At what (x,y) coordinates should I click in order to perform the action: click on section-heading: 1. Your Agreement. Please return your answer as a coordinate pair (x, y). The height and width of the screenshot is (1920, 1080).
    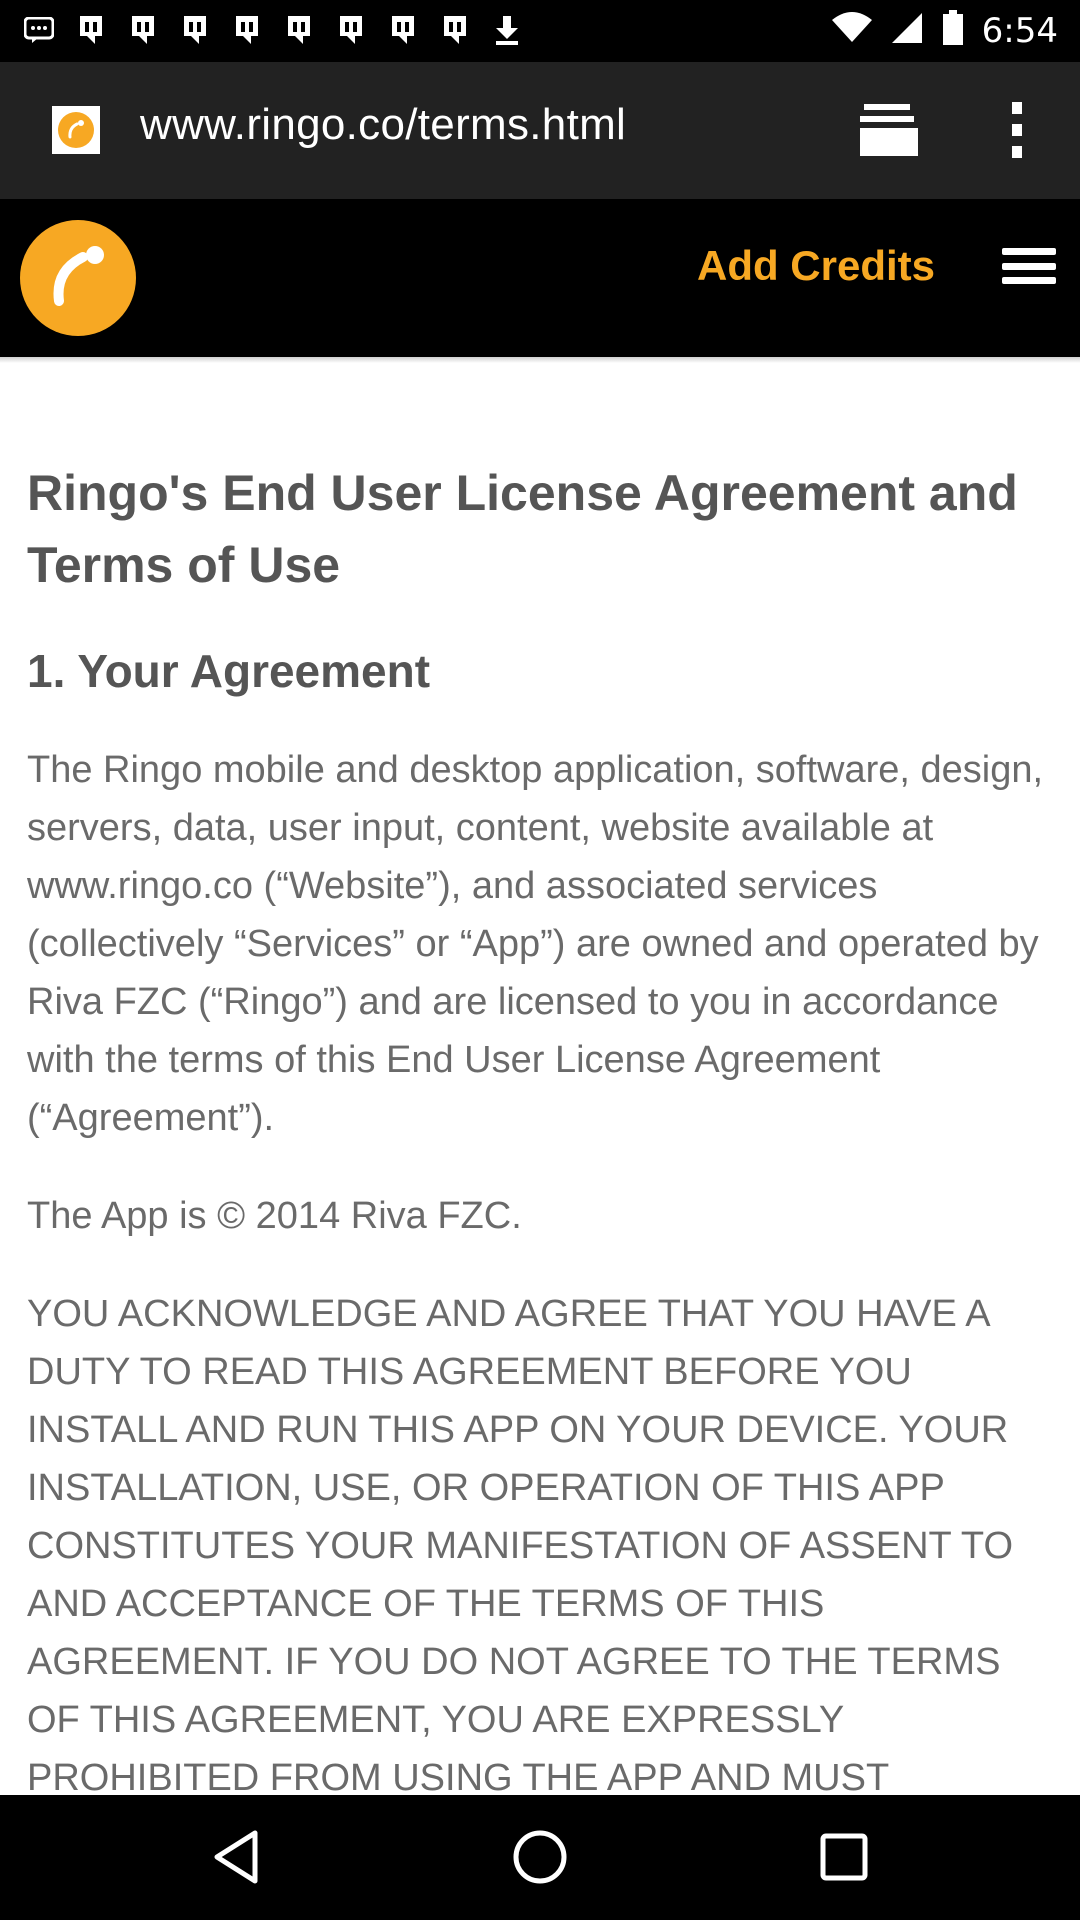
    Looking at the image, I should click on (229, 671).